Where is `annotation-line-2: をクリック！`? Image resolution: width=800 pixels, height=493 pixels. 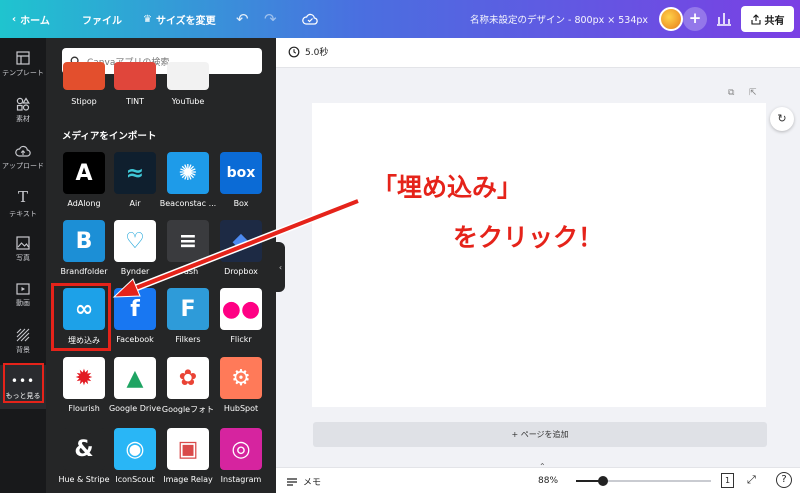
annotation-line-2: をクリック！ is located at coordinates (528, 237).